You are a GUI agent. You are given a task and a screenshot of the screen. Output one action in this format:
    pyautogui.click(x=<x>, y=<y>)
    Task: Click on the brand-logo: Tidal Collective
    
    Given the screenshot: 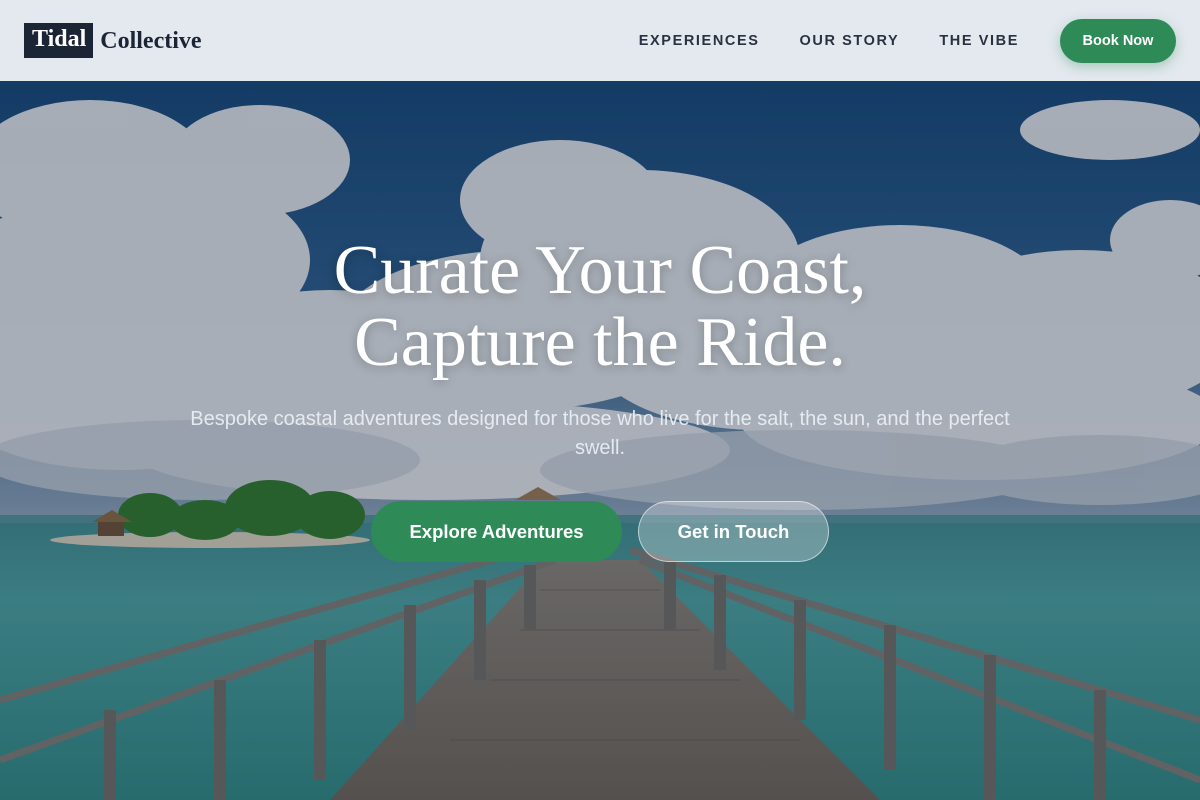 What is the action you would take?
    pyautogui.click(x=113, y=40)
    